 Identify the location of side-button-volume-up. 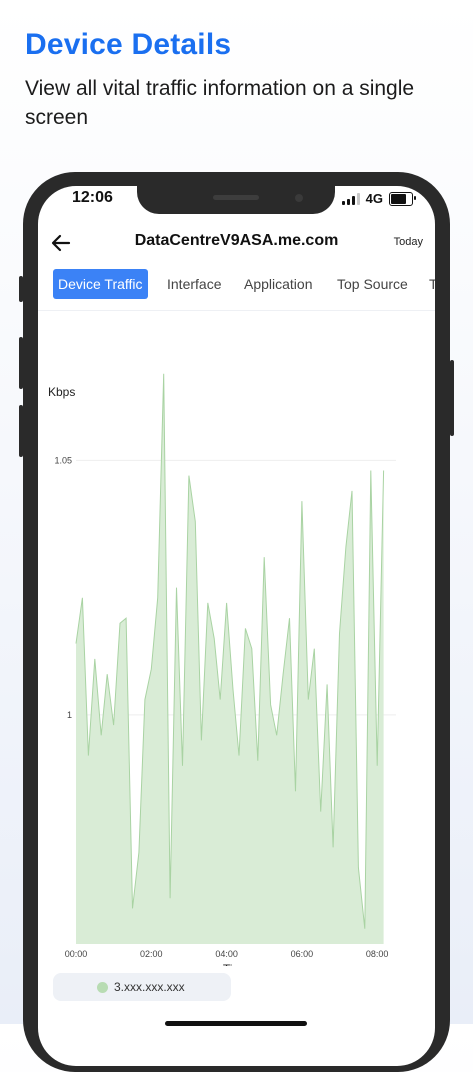
(21, 363).